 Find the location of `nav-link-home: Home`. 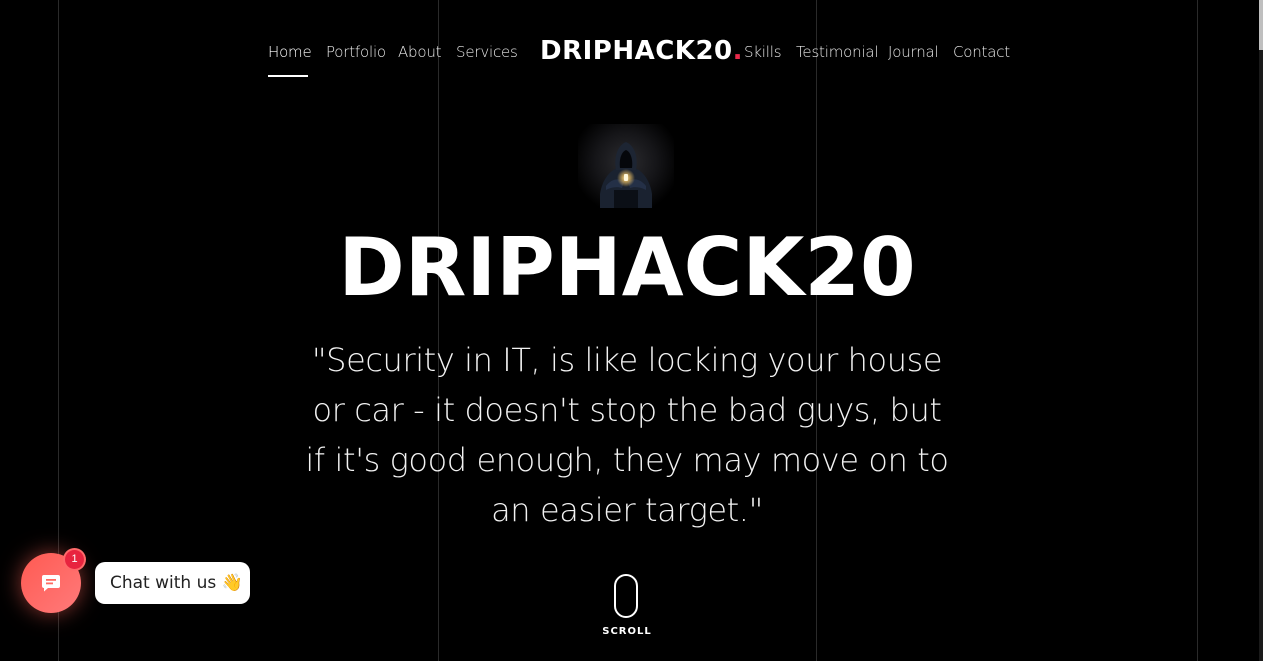

nav-link-home: Home is located at coordinates (290, 52).